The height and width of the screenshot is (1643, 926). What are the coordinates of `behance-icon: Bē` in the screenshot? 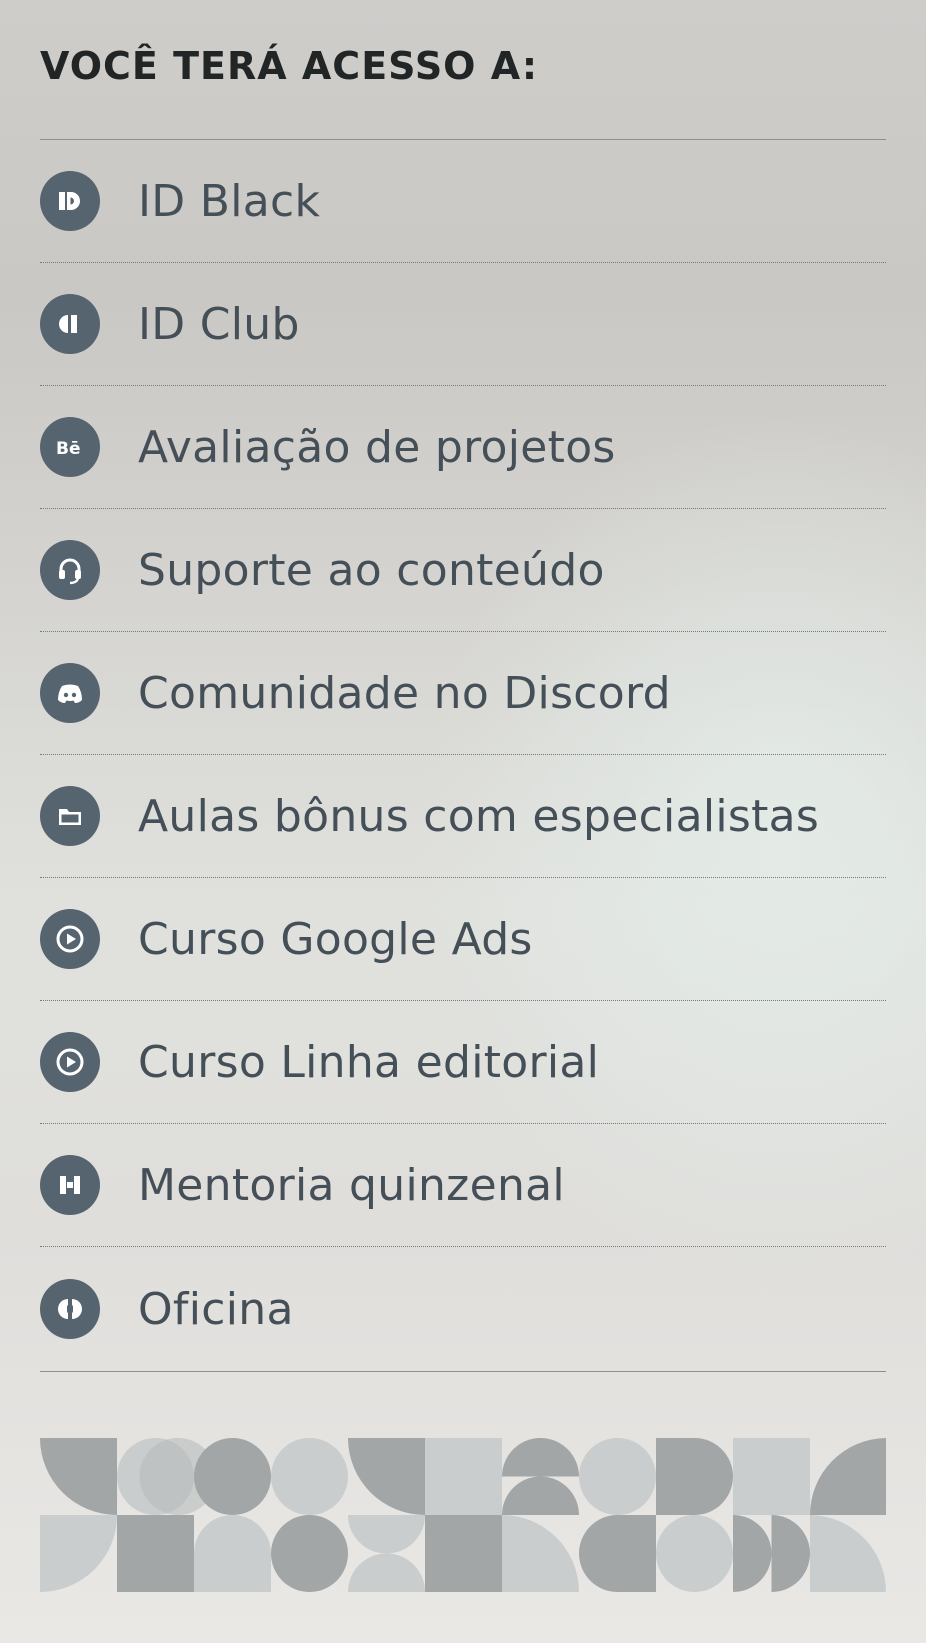 It's located at (70, 447).